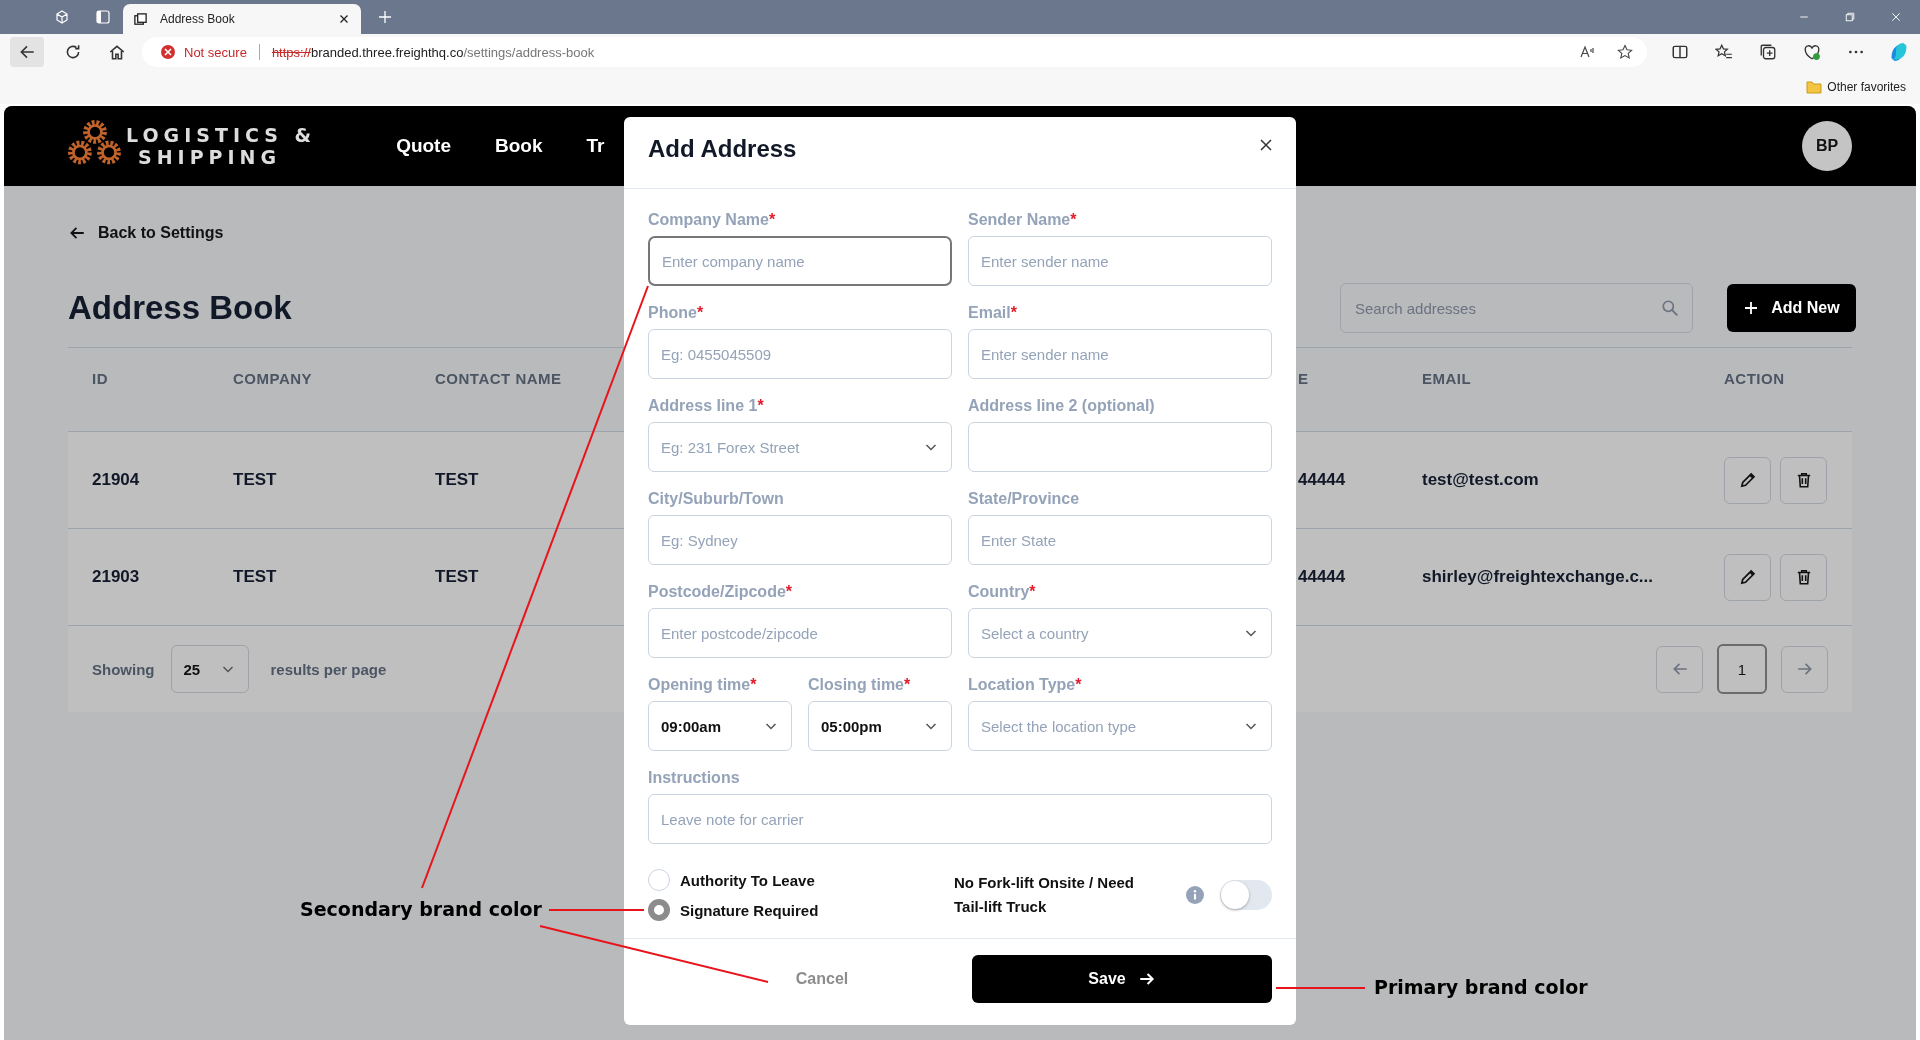 The width and height of the screenshot is (1920, 1040). What do you see at coordinates (860, 685) in the screenshot?
I see `field-label: Closing time*` at bounding box center [860, 685].